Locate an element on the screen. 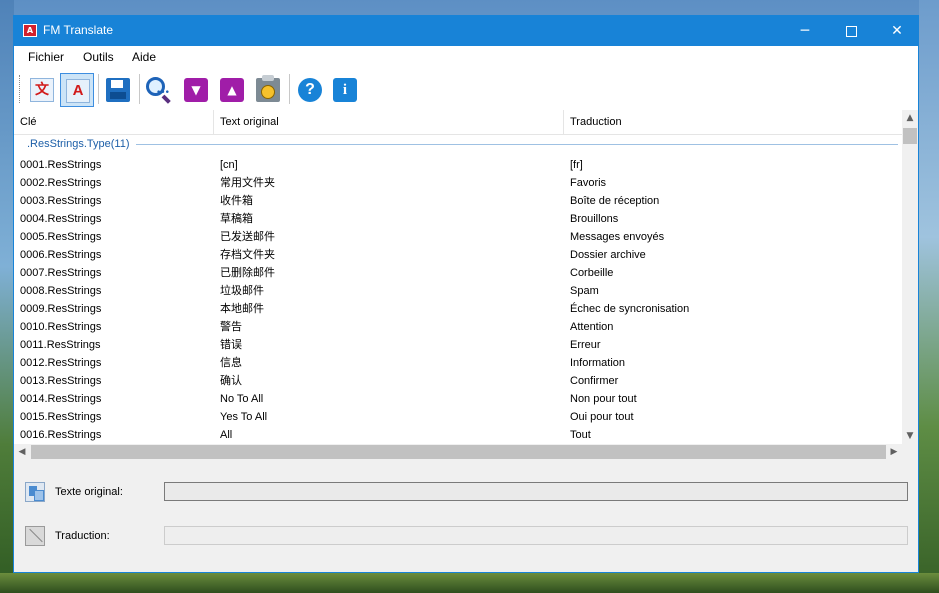 This screenshot has height=593, width=939. row-key: 0002.ResStrings is located at coordinates (61, 183).